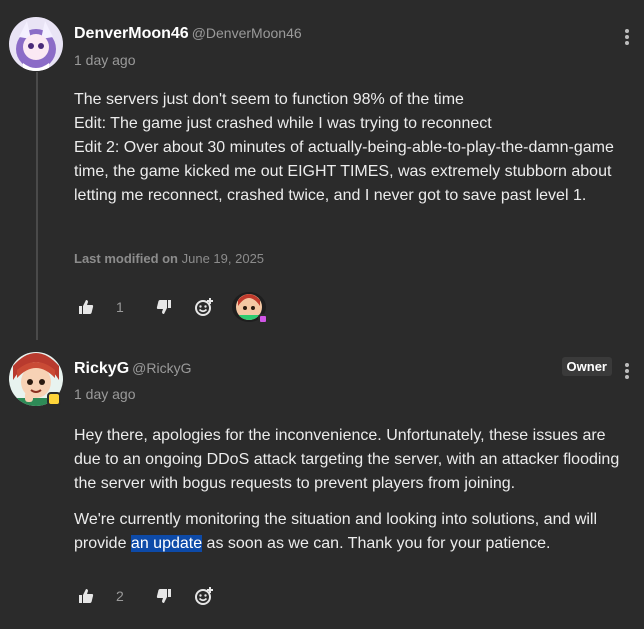 This screenshot has width=644, height=629. I want to click on comment-actions: 2, so click(145, 596).